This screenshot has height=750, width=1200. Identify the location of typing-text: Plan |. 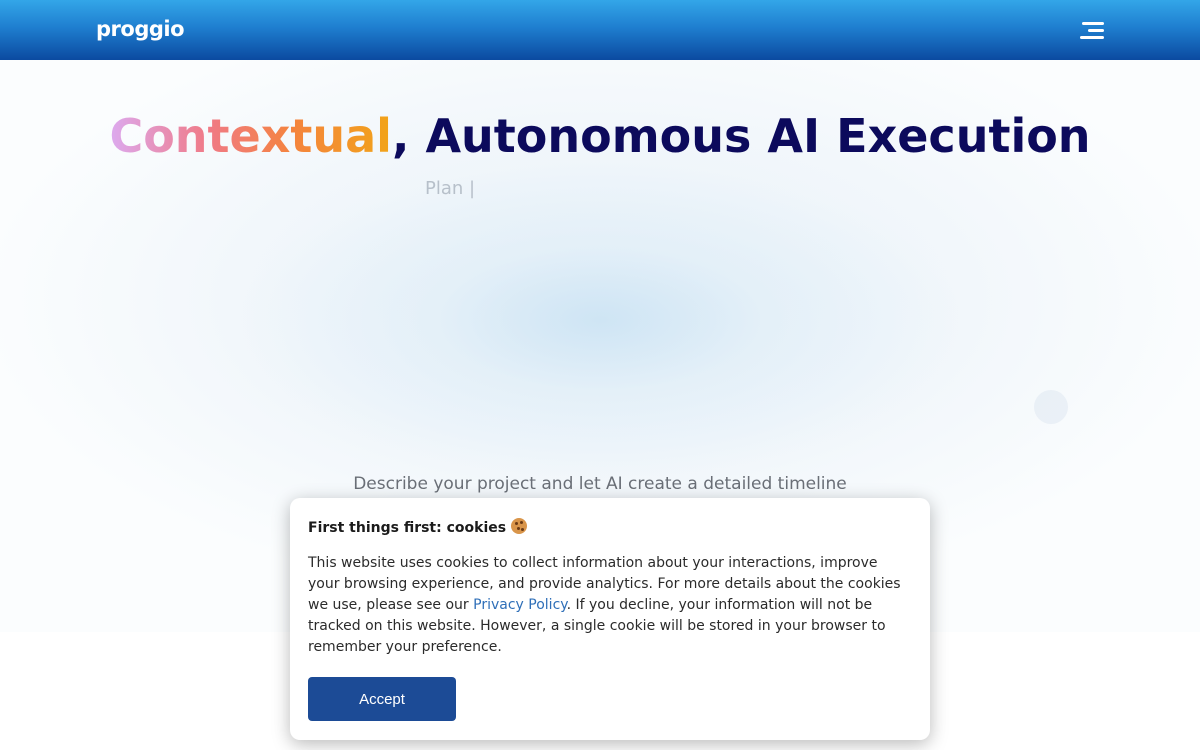
(450, 188).